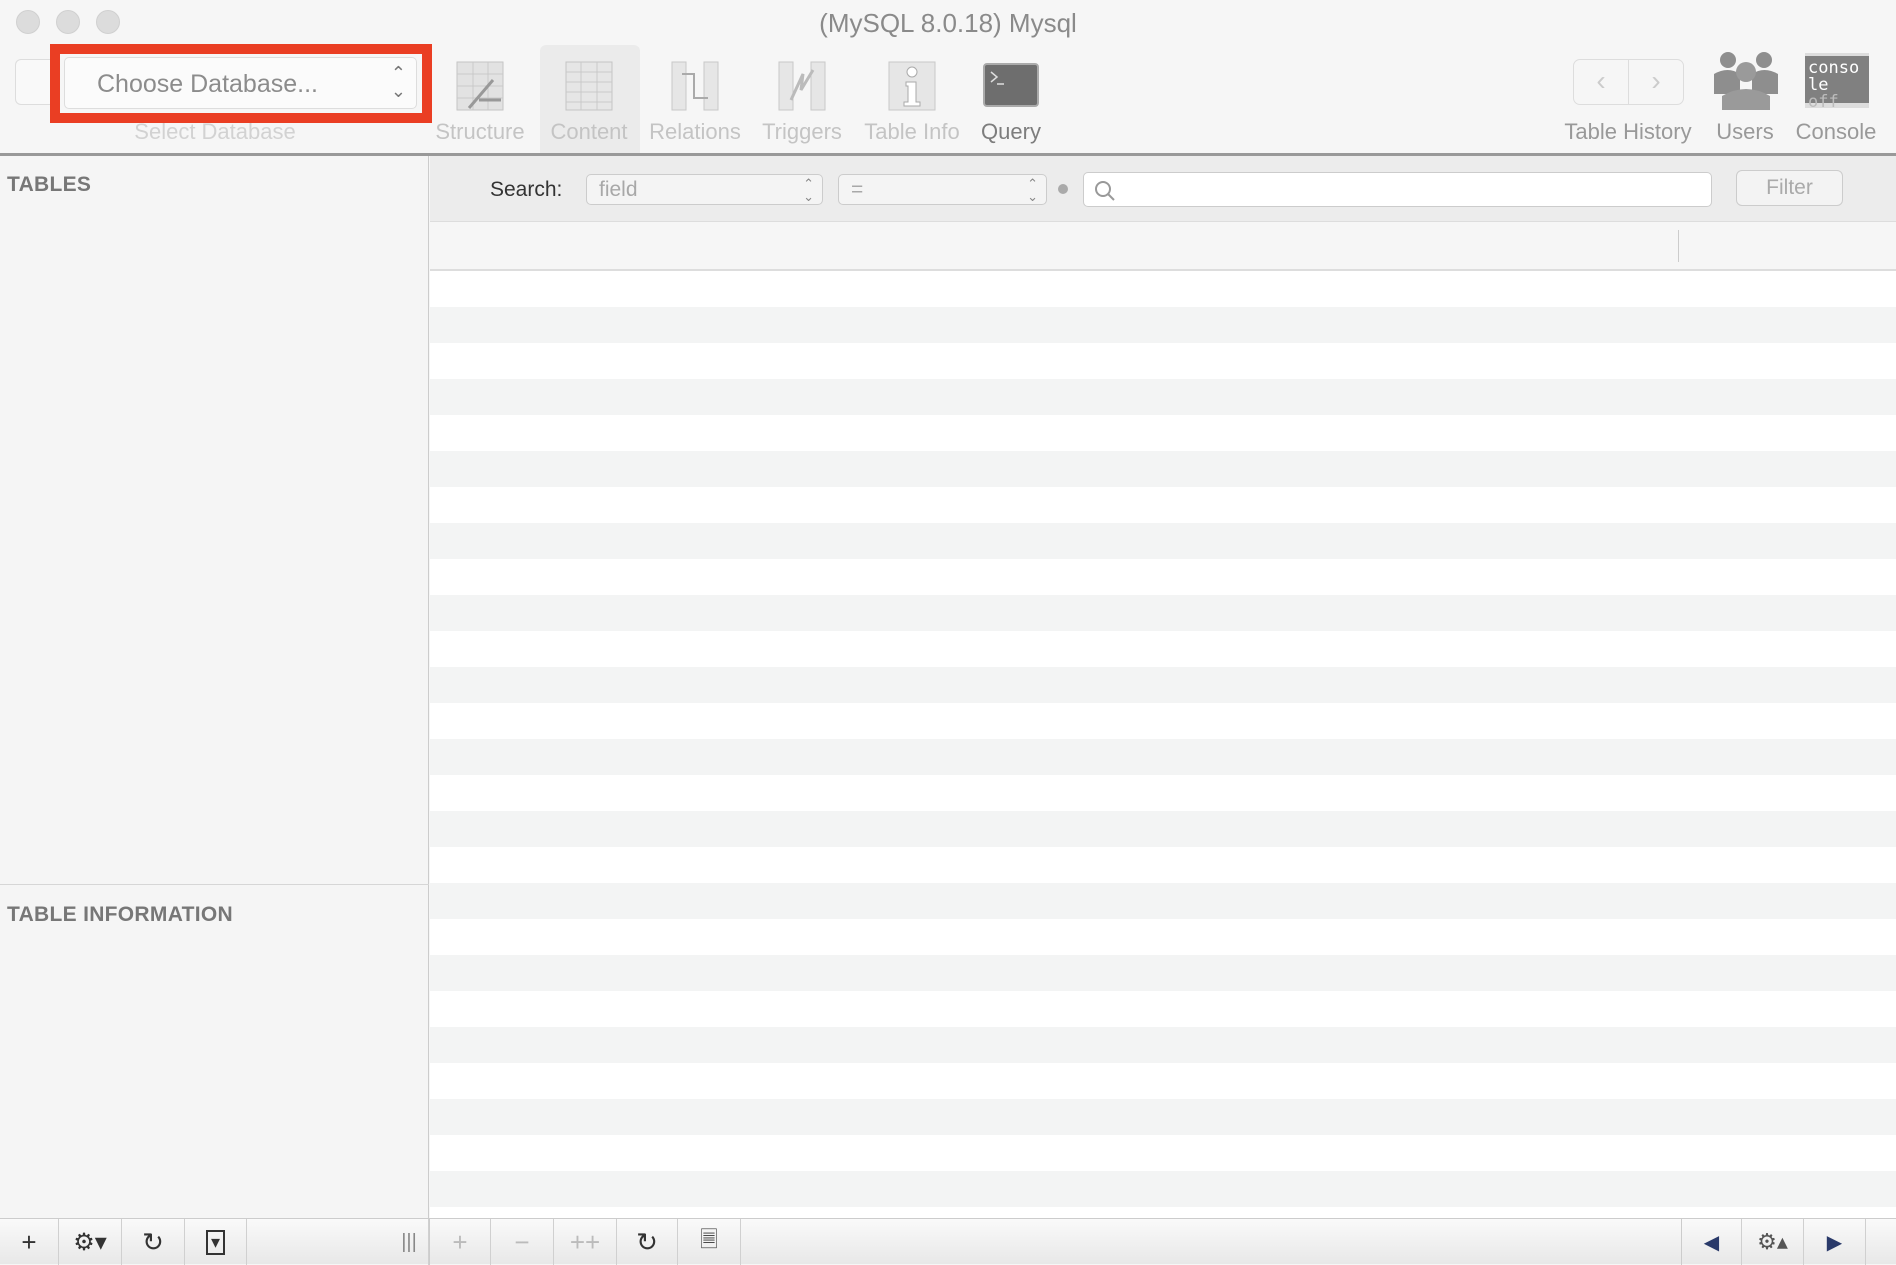 This screenshot has width=1896, height=1265. What do you see at coordinates (585, 1242) in the screenshot?
I see `duplicate-row-button: ++` at bounding box center [585, 1242].